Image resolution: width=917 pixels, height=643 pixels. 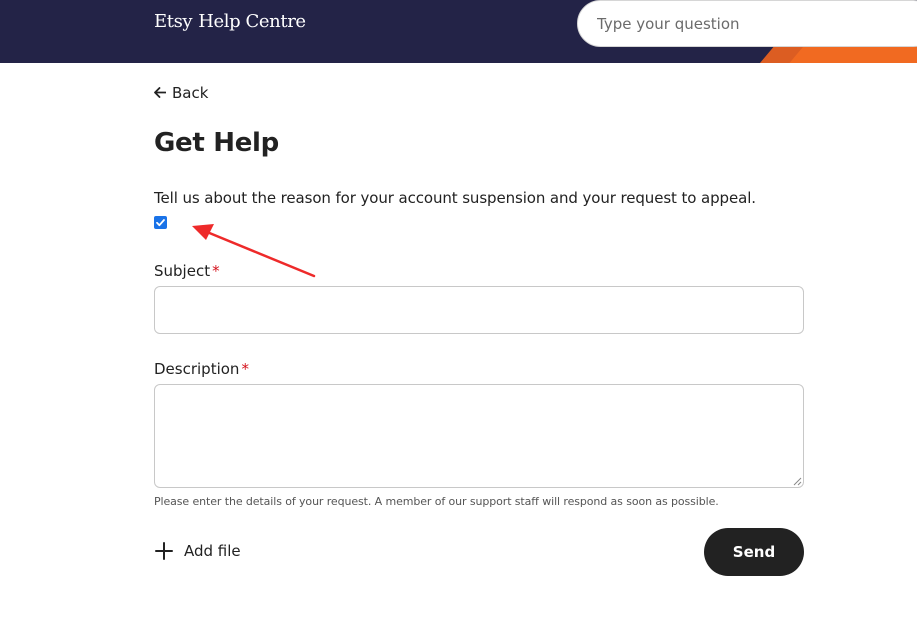 I want to click on search-input, so click(x=747, y=23).